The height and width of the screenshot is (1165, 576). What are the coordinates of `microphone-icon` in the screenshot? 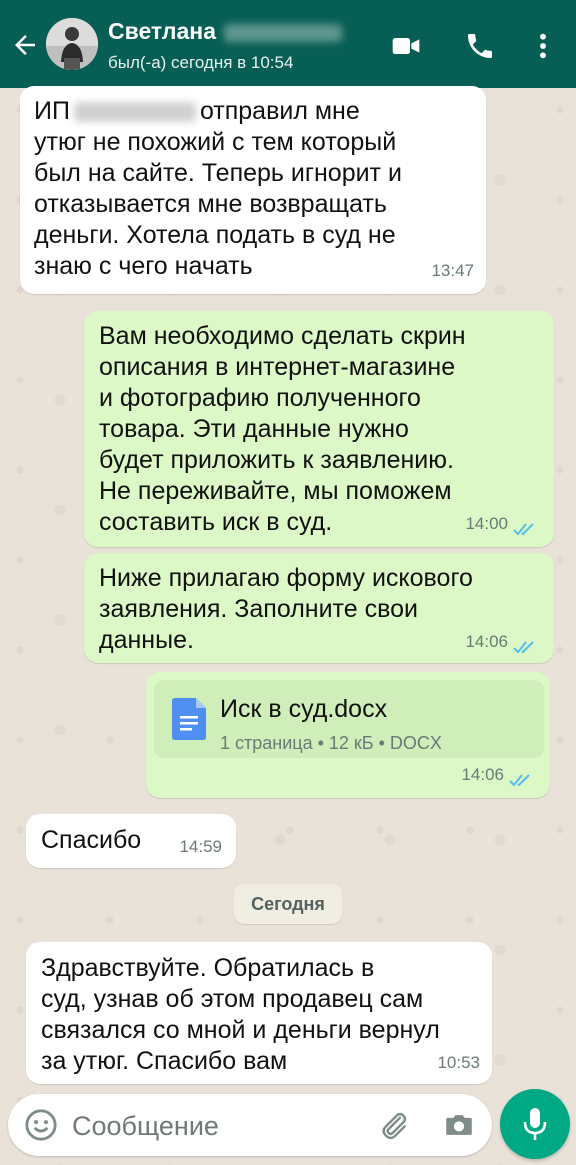 It's located at (535, 1124).